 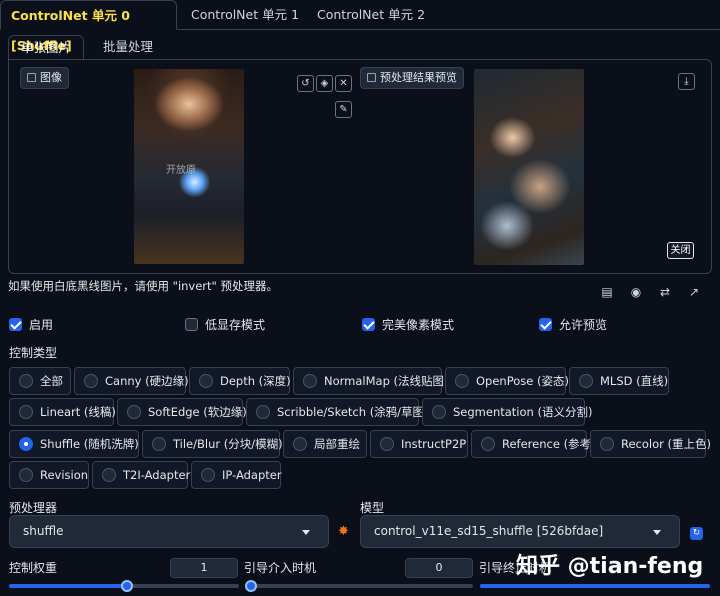 I want to click on control-type-softedge: SoftEdge (软边缘), so click(x=182, y=412).